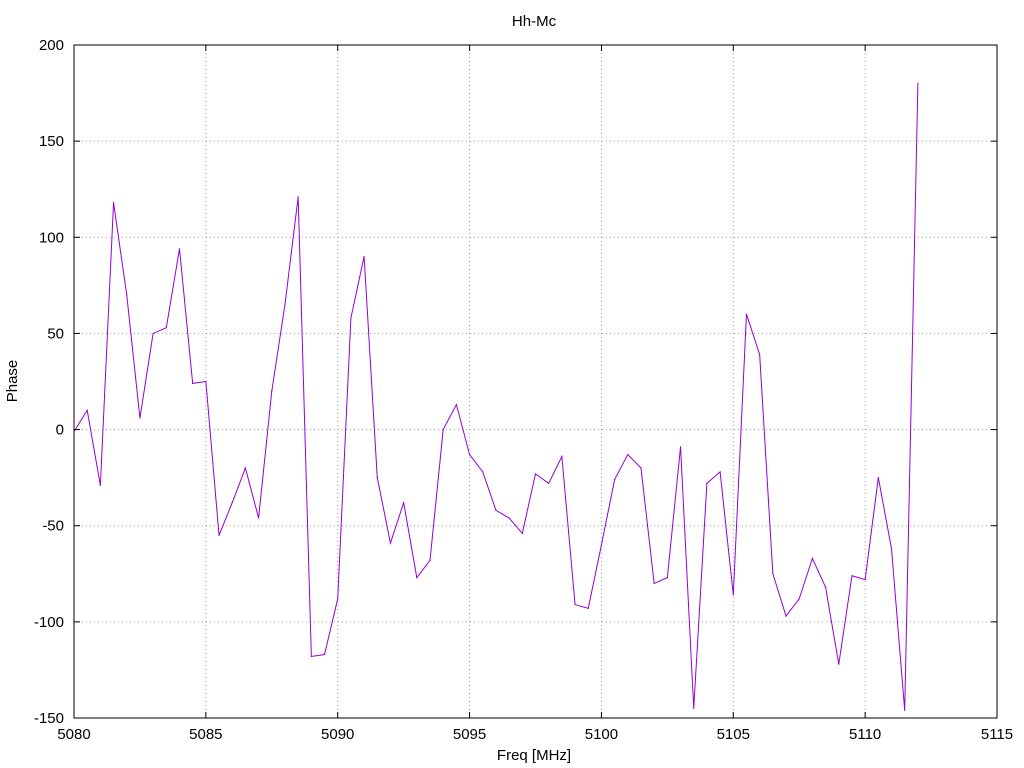 Image resolution: width=1024 pixels, height=768 pixels. I want to click on x-axis-label: Freq [MHz], so click(534, 755).